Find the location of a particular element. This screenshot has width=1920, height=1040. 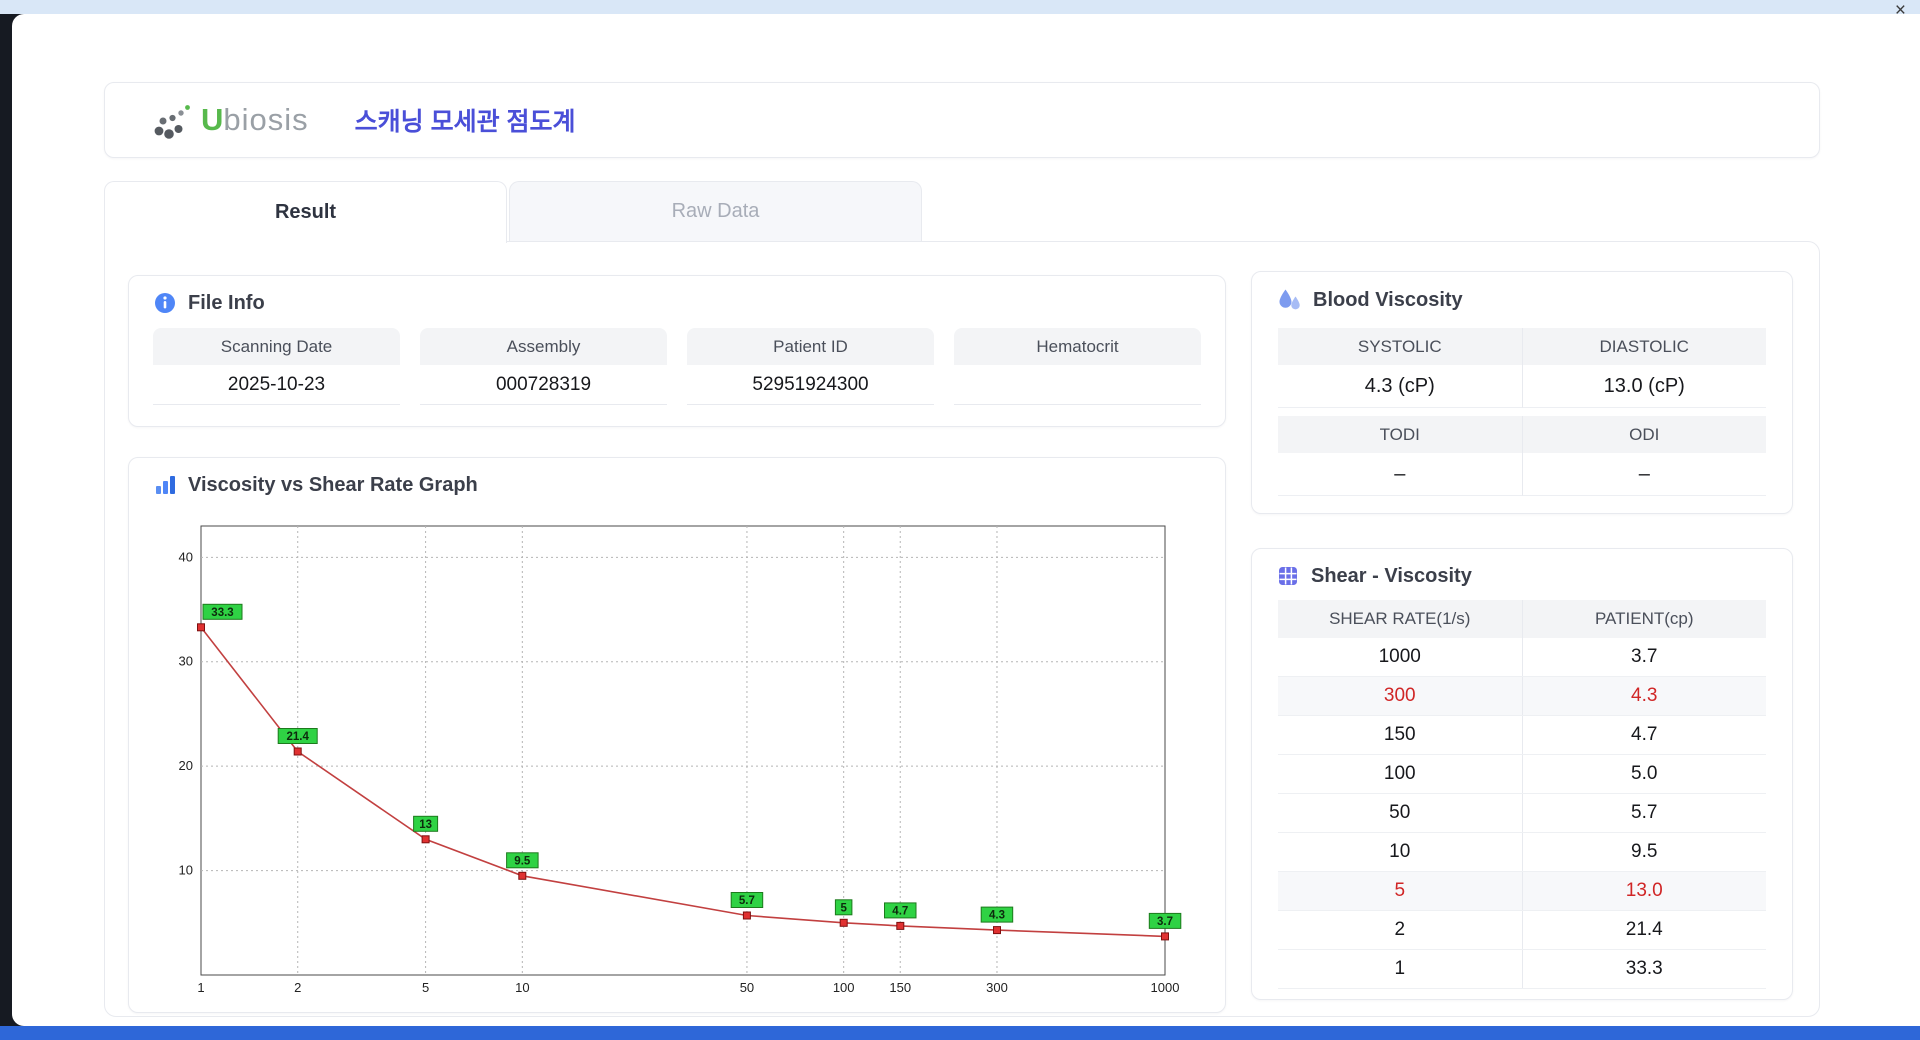

patient-cell: 4.7 is located at coordinates (1644, 735).